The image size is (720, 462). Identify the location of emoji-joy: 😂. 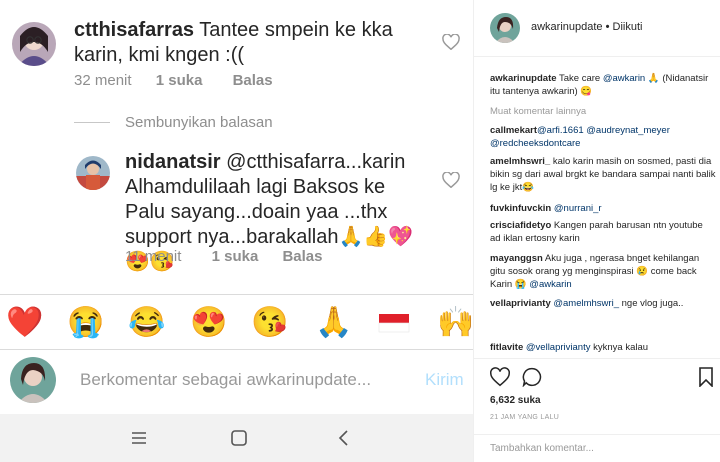
(146, 323).